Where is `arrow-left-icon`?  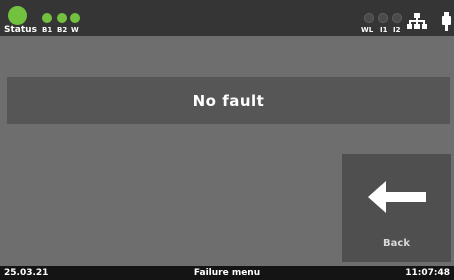 arrow-left-icon is located at coordinates (397, 197).